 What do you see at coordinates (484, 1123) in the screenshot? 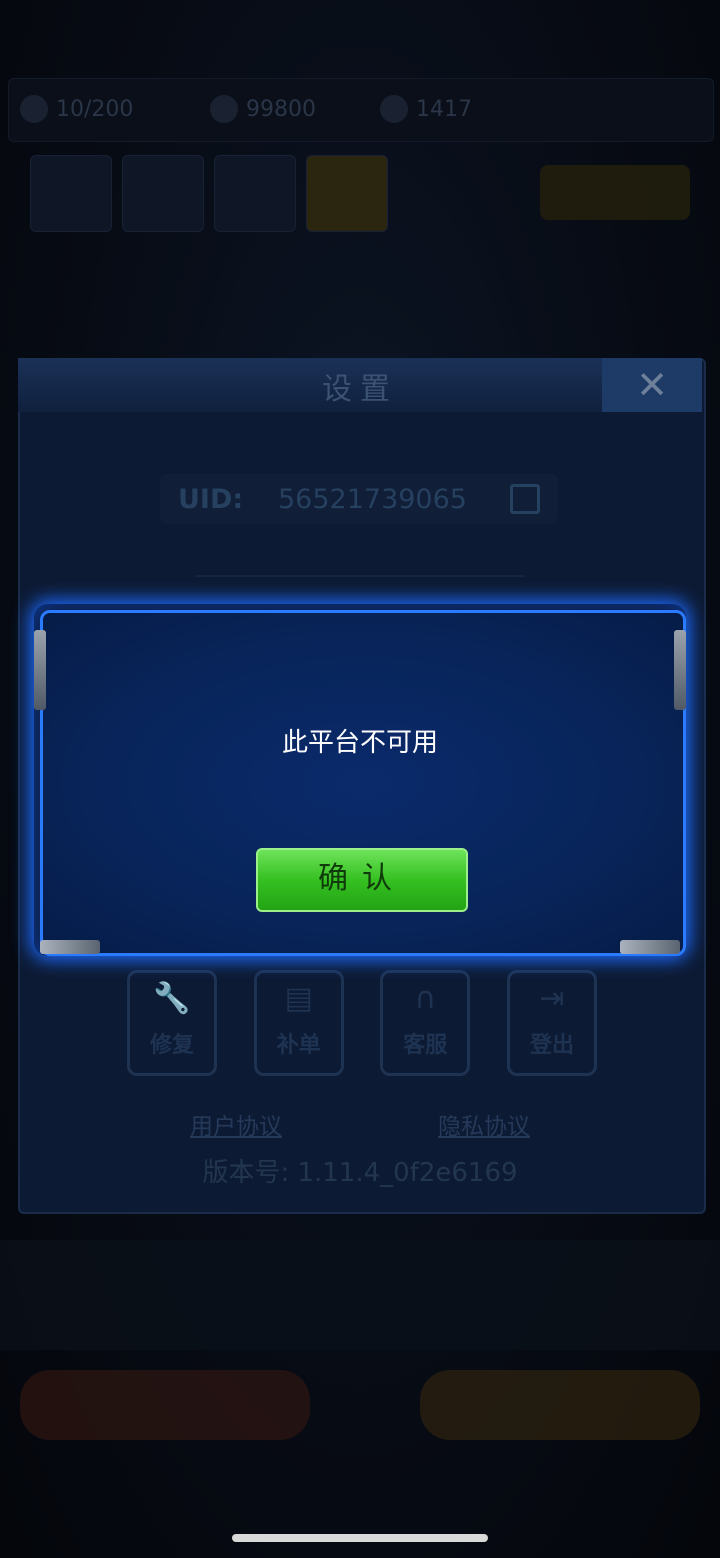
I see `privacy-agreement-link: 隐私协议` at bounding box center [484, 1123].